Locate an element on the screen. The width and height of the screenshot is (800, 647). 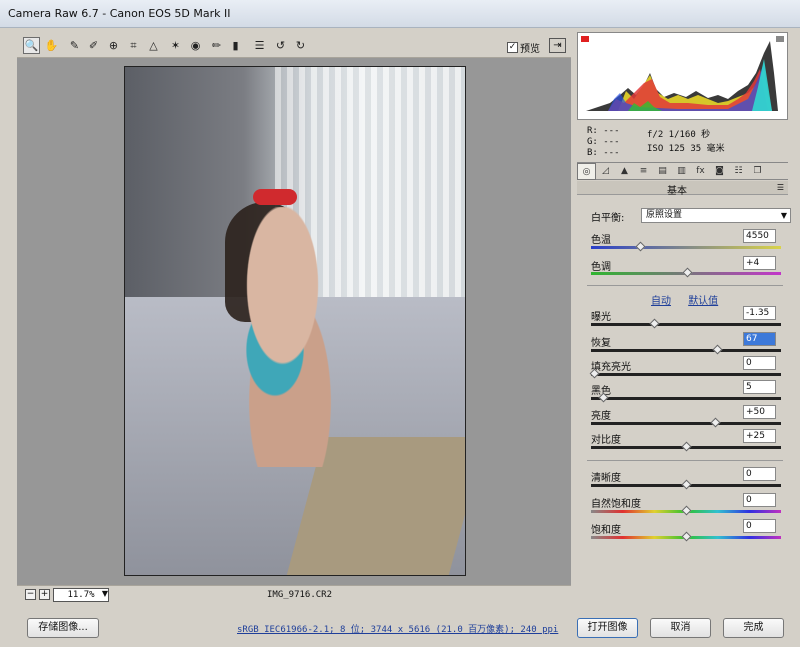
zoom-bar: − + 11.7% ▼ IMG_9716.CR2 is located at coordinates (294, 594).